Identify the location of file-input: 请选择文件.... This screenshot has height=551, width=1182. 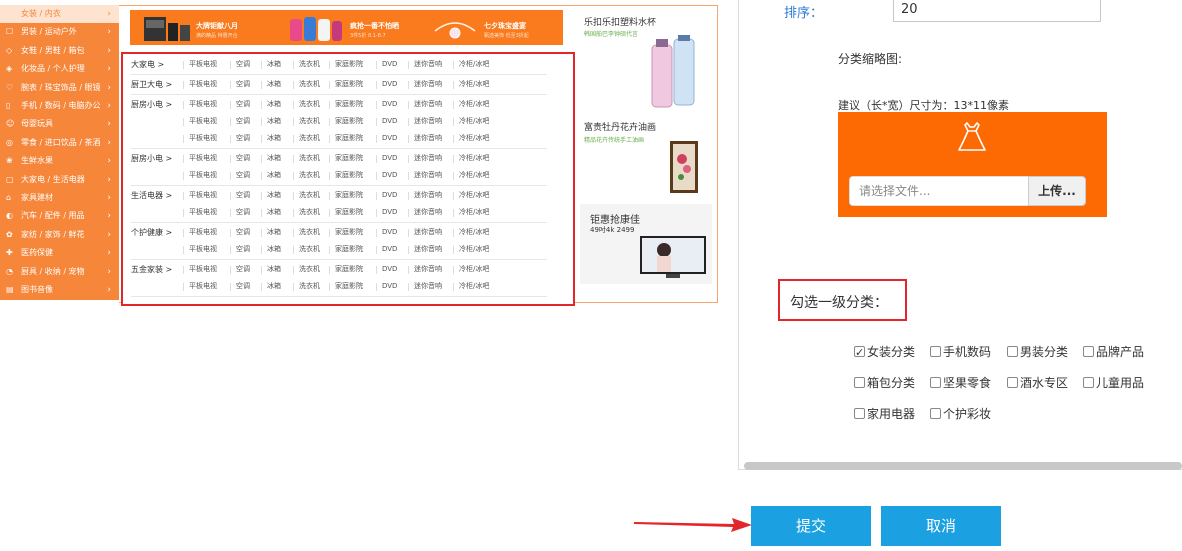
(939, 191).